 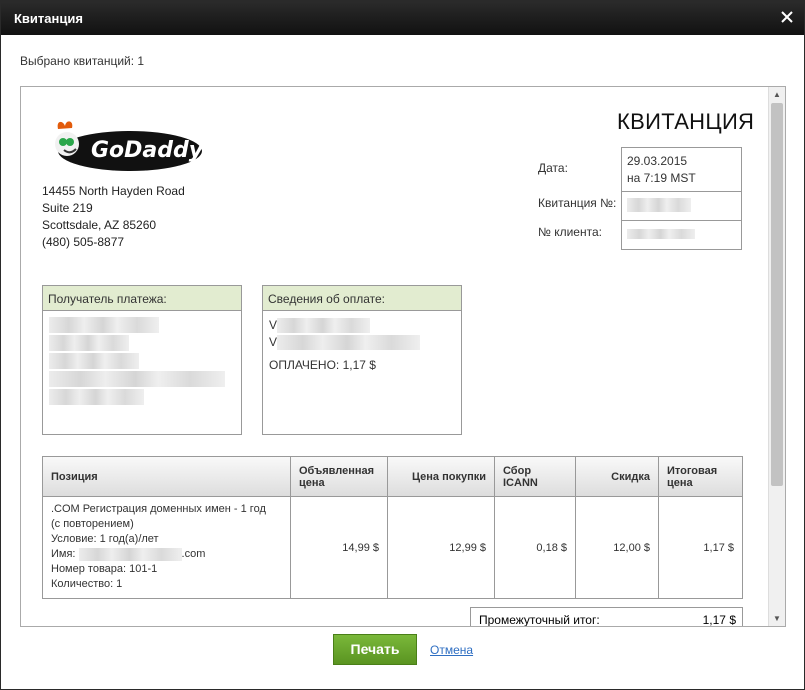 I want to click on cell-total: 1,17 $, so click(x=718, y=547).